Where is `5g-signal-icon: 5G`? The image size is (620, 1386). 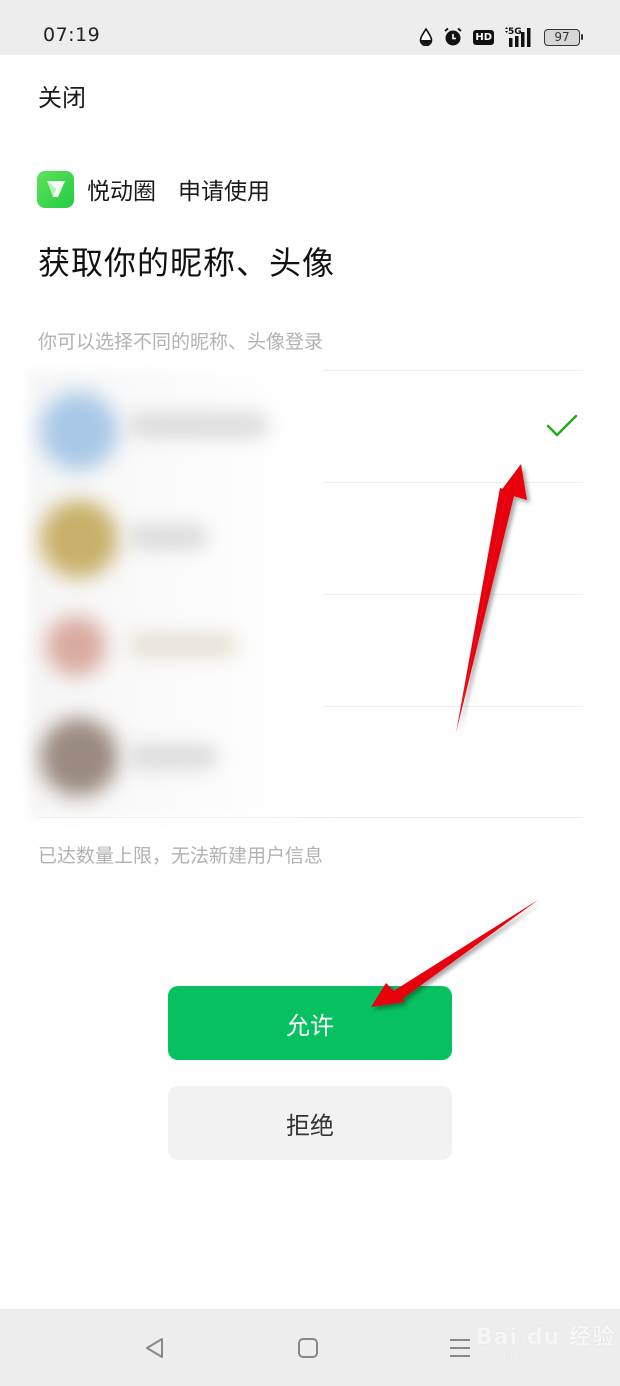
5g-signal-icon: 5G is located at coordinates (519, 37).